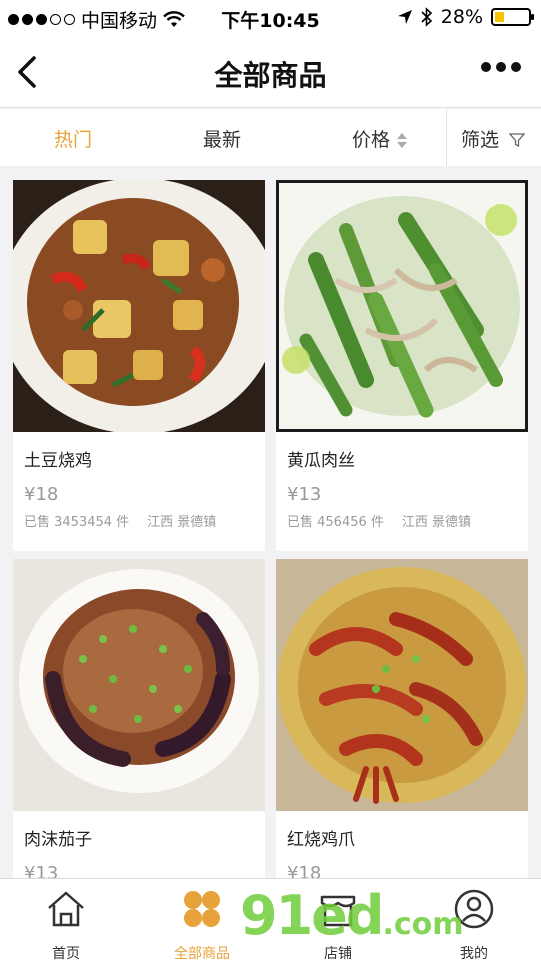  I want to click on tab-shop: 店铺, so click(338, 923).